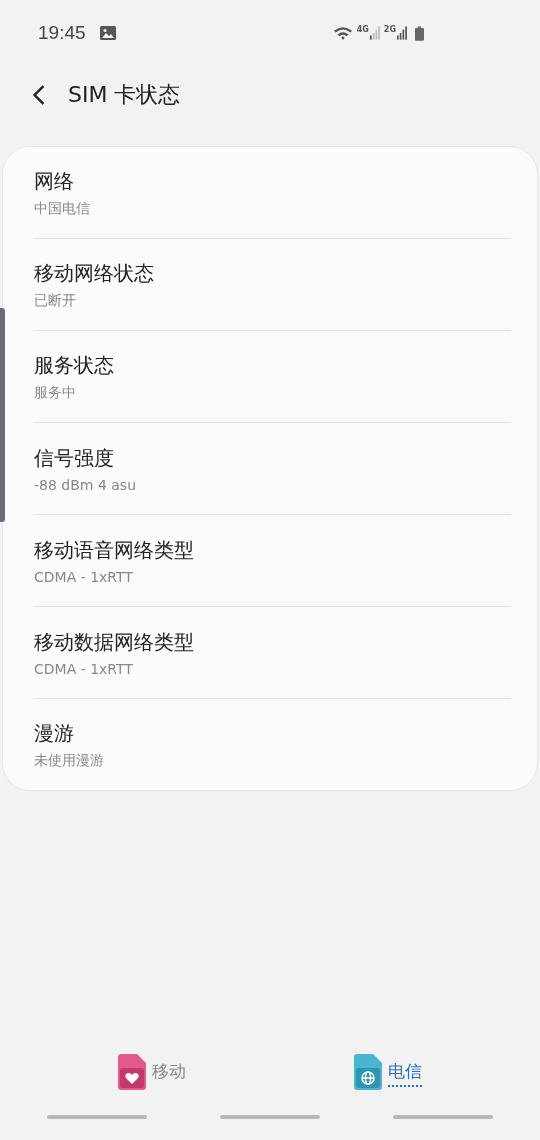  Describe the element at coordinates (368, 1072) in the screenshot. I see `sim-globe-icon` at that location.